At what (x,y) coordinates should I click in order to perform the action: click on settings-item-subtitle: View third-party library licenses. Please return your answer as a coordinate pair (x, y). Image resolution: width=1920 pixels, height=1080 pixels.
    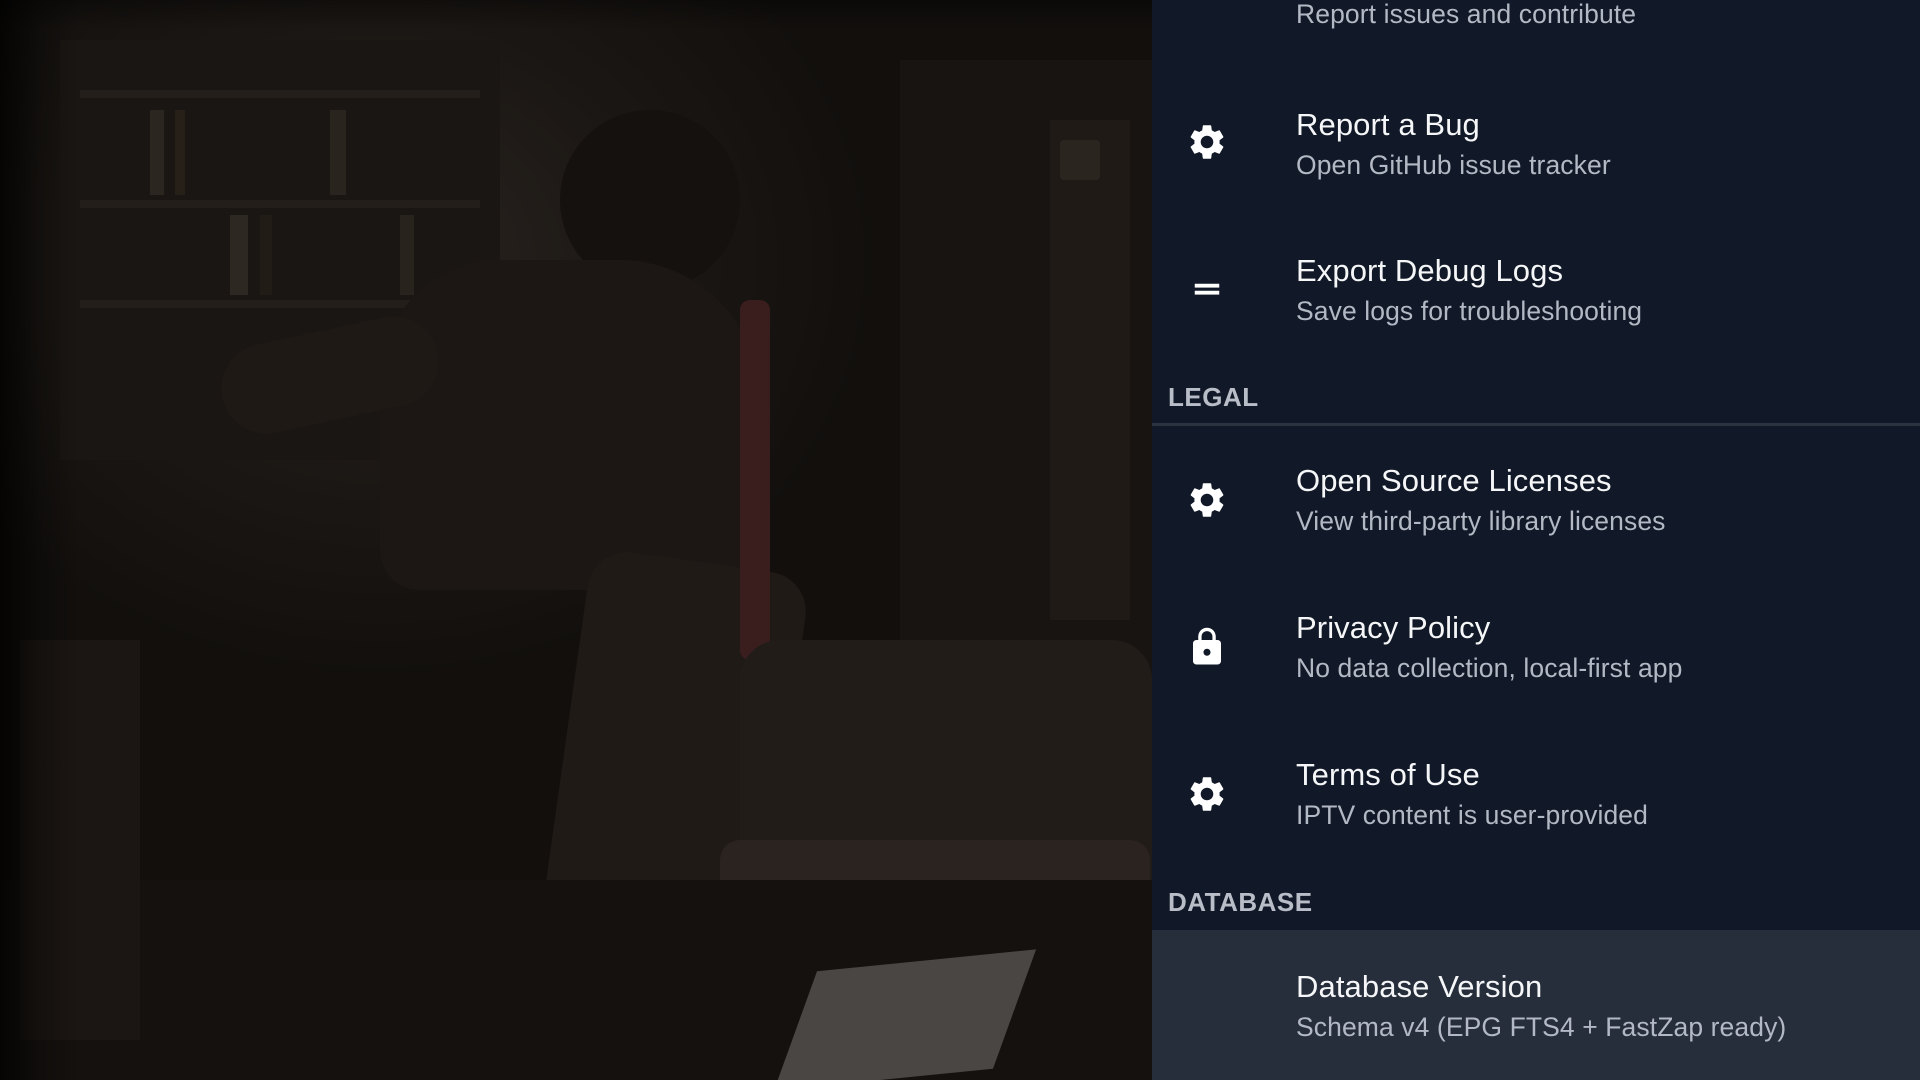
    Looking at the image, I should click on (1481, 521).